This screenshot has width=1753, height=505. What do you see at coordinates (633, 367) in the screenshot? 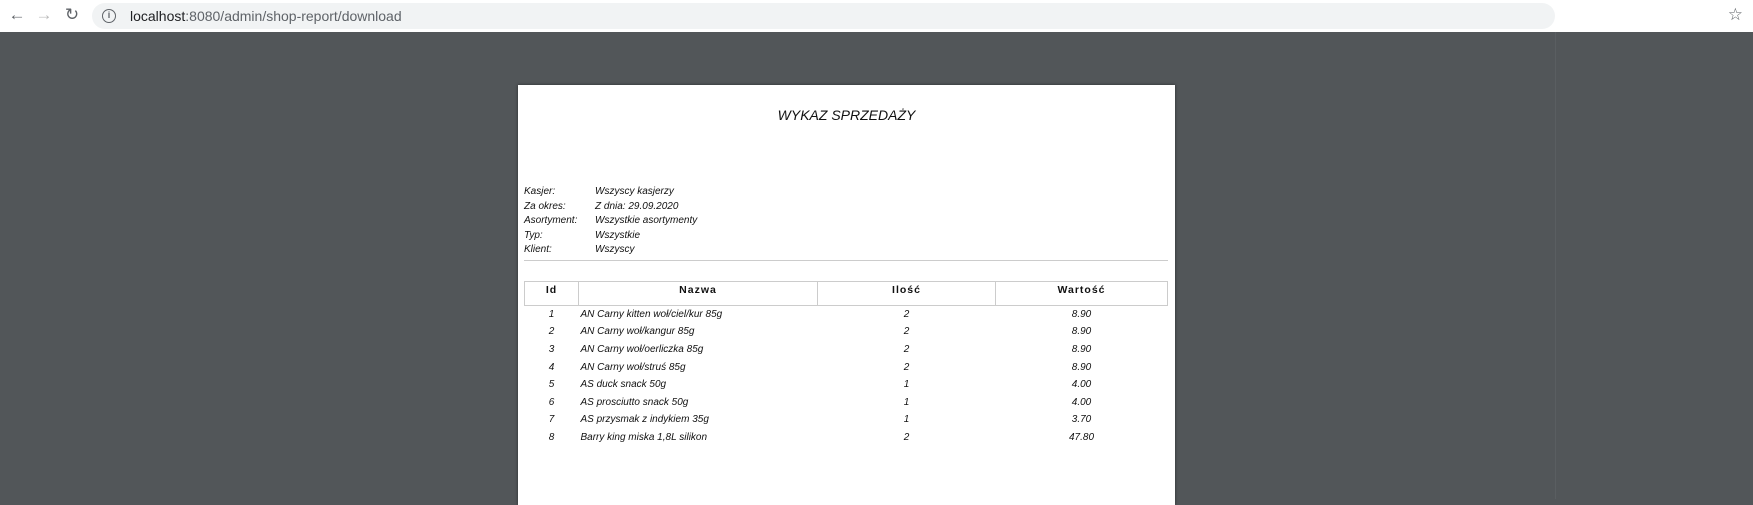
I see `cell-name: AN Carny woł/struś 85g` at bounding box center [633, 367].